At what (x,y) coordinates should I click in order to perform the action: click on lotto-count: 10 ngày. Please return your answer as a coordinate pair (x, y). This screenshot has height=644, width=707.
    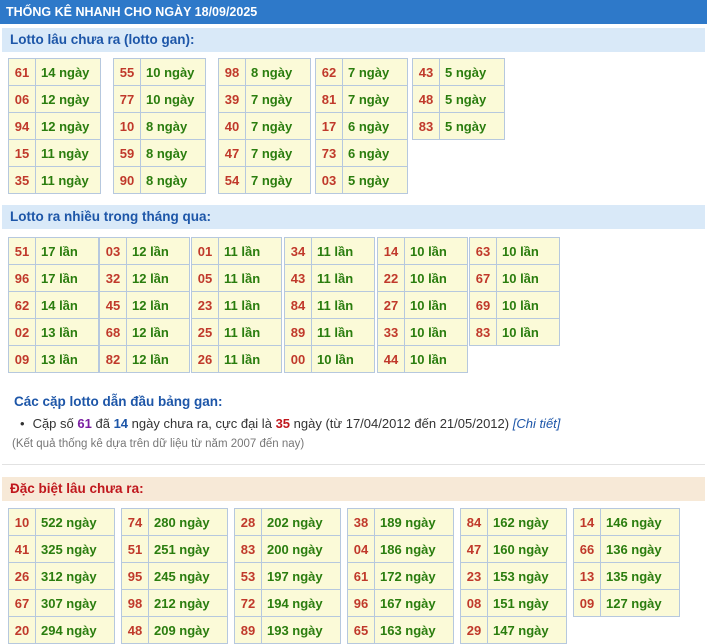
    Looking at the image, I should click on (173, 72).